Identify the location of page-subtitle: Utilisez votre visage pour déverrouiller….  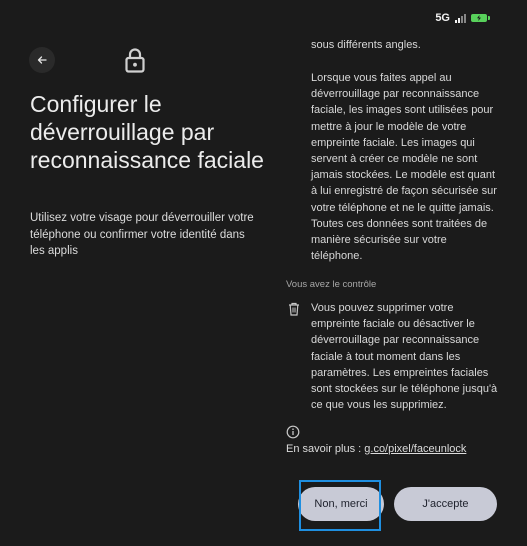
(142, 234).